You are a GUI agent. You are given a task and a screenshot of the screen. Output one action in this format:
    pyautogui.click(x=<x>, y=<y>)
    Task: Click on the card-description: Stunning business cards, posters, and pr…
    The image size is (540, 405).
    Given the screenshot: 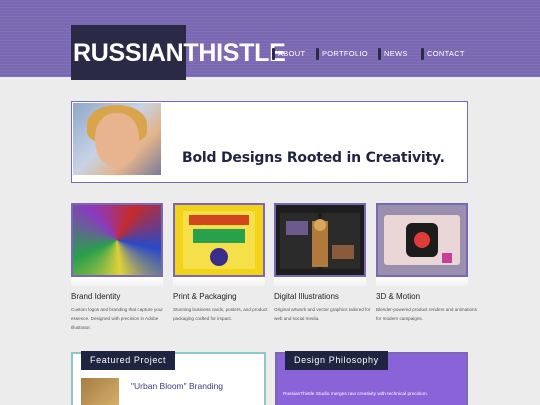 What is the action you would take?
    pyautogui.click(x=220, y=314)
    